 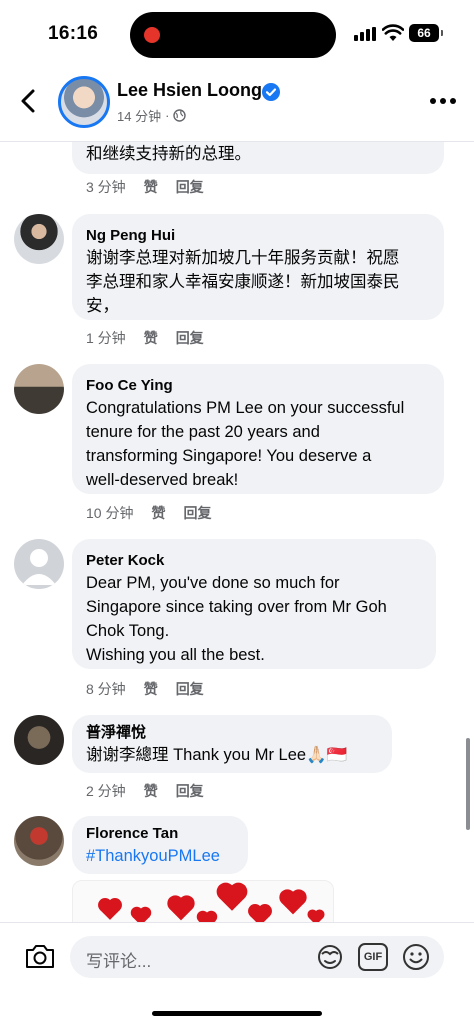 What do you see at coordinates (393, 32) in the screenshot?
I see `wifi-icon` at bounding box center [393, 32].